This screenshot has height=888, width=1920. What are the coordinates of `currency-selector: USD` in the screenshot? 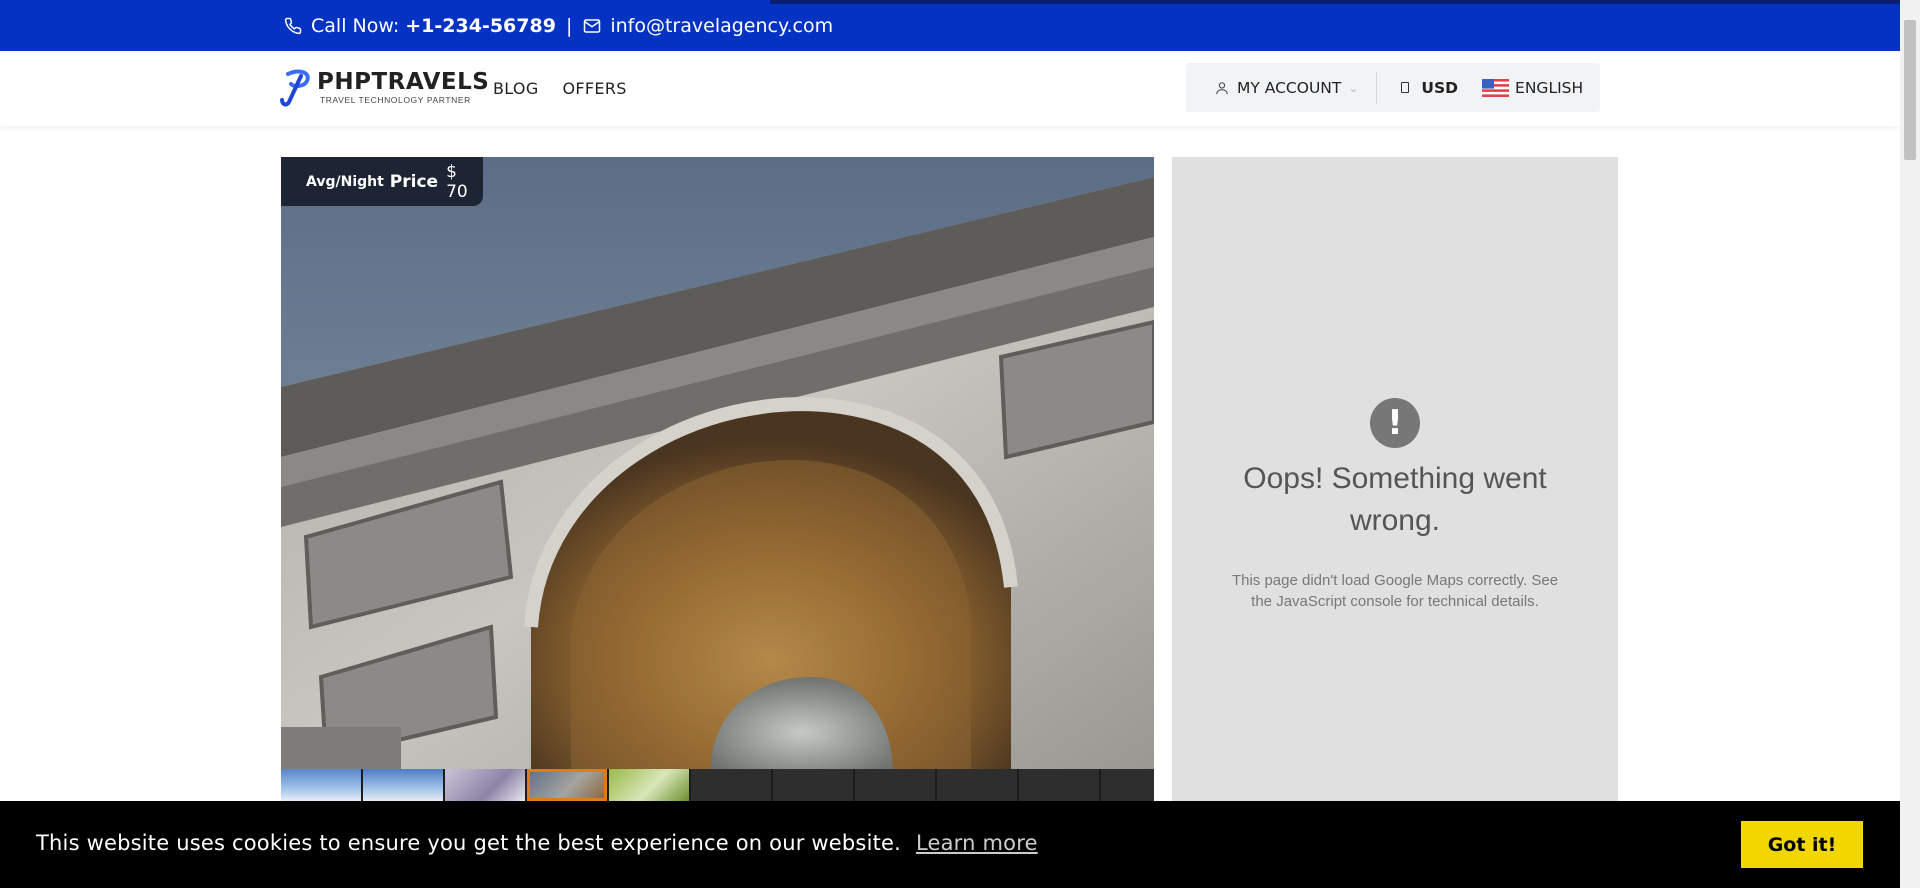 It's located at (1429, 88).